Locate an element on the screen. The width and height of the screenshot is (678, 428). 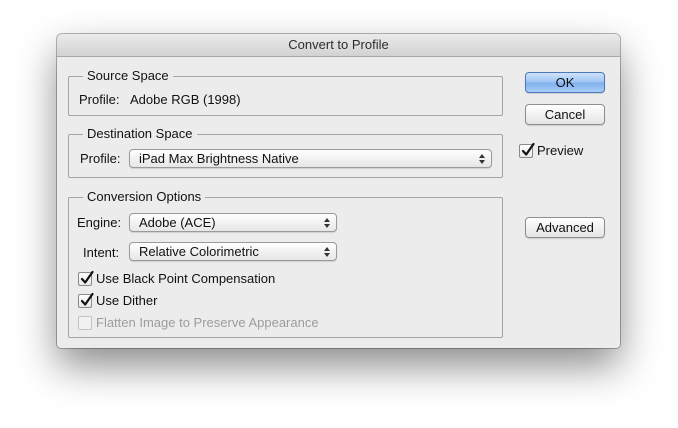
engine-label: Engine: is located at coordinates (99, 222).